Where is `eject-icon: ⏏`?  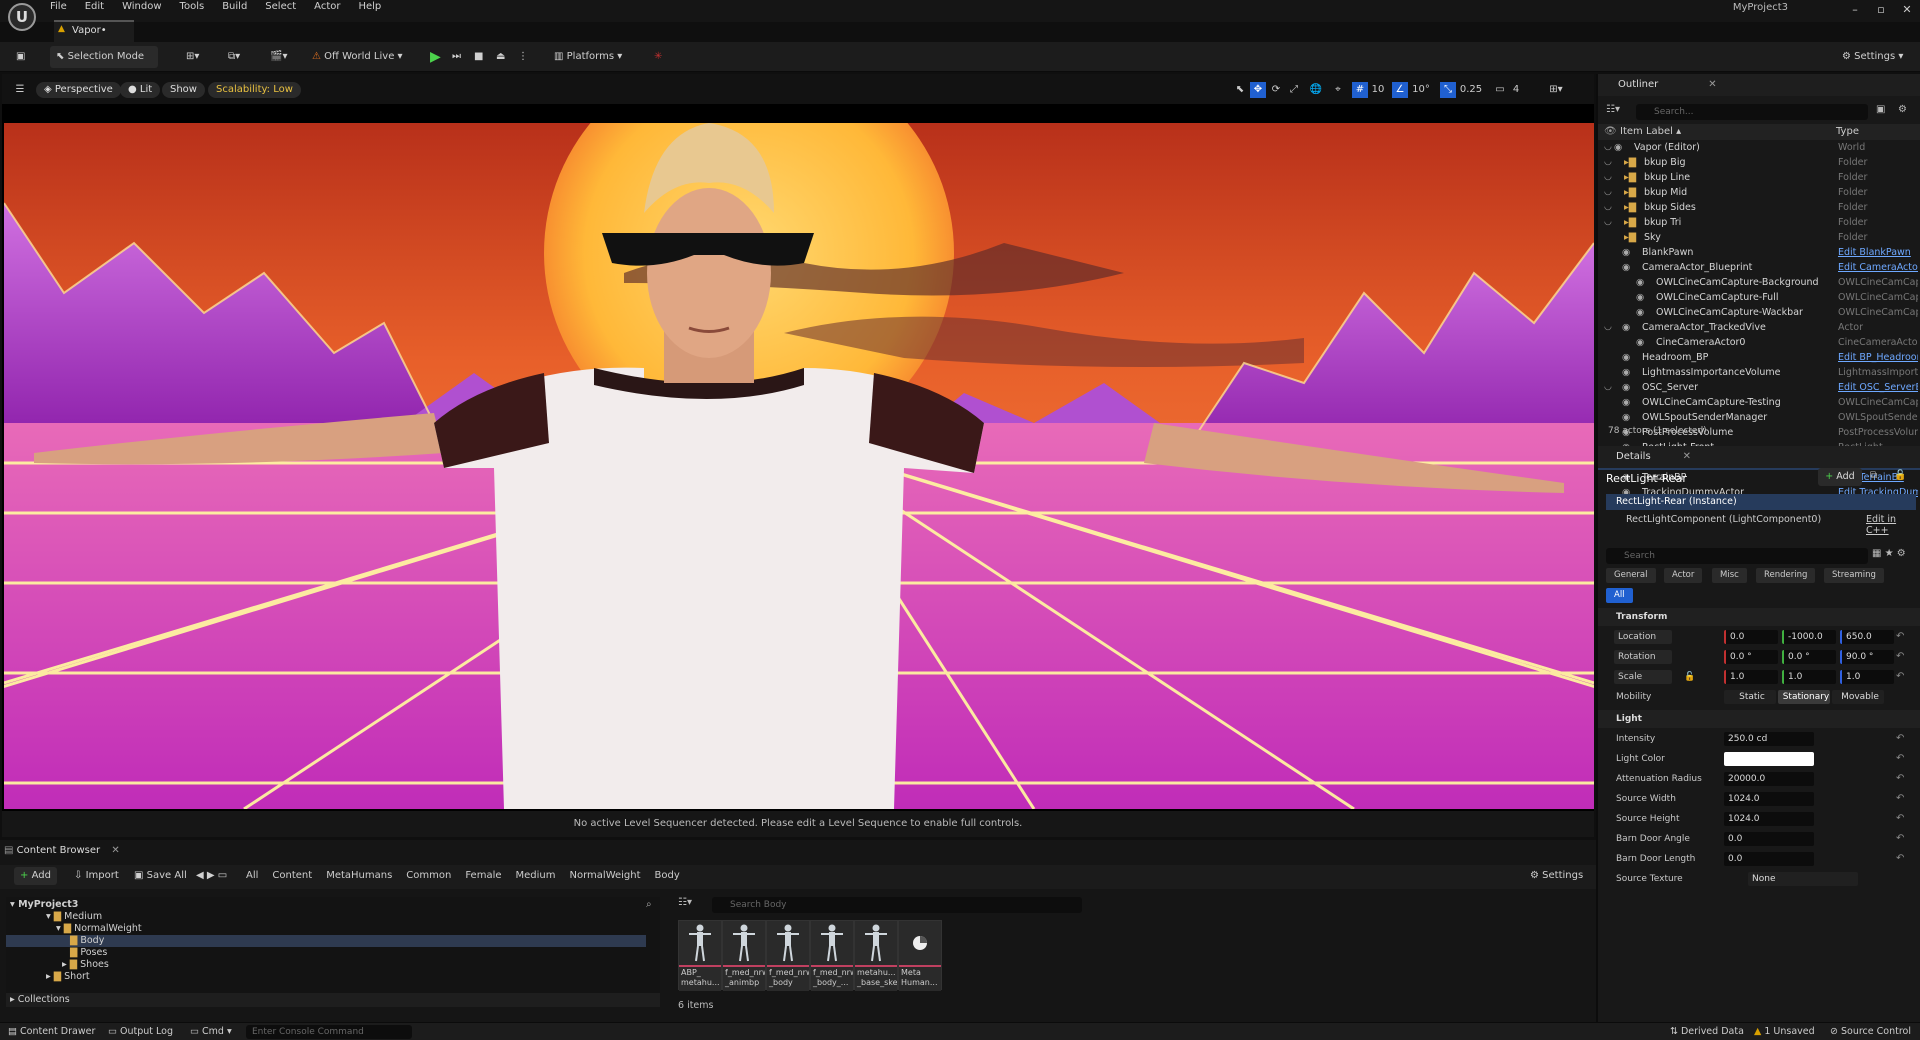
eject-icon: ⏏ is located at coordinates (500, 57).